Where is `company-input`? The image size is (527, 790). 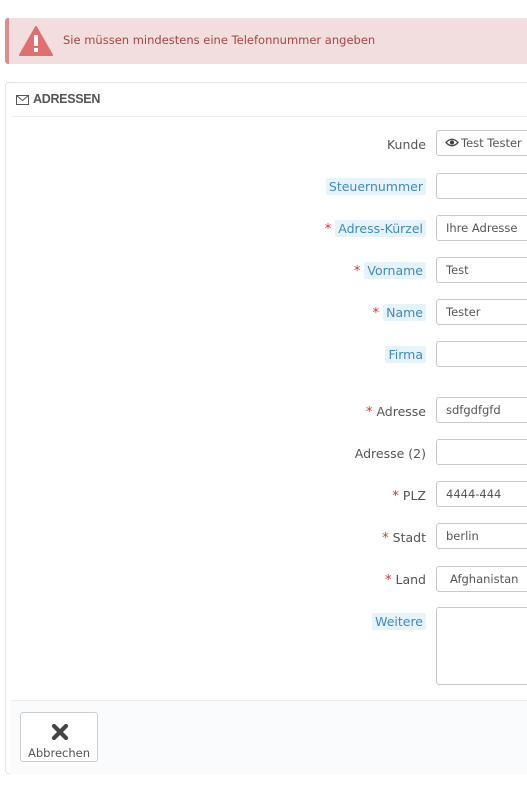
company-input is located at coordinates (481, 354).